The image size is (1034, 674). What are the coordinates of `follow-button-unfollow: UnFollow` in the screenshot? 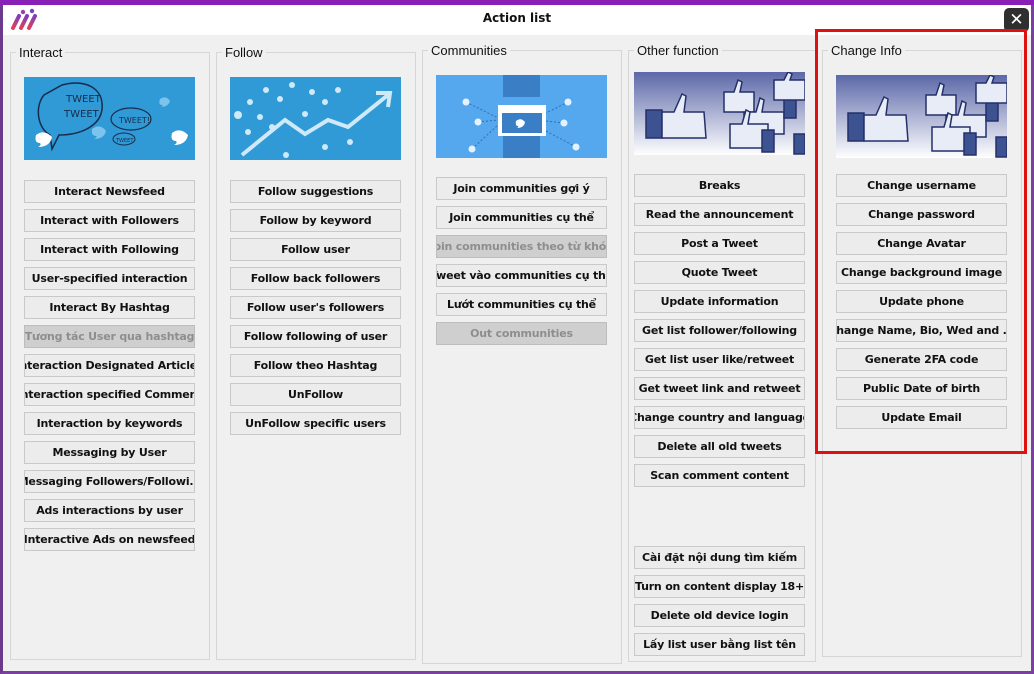 It's located at (315, 394).